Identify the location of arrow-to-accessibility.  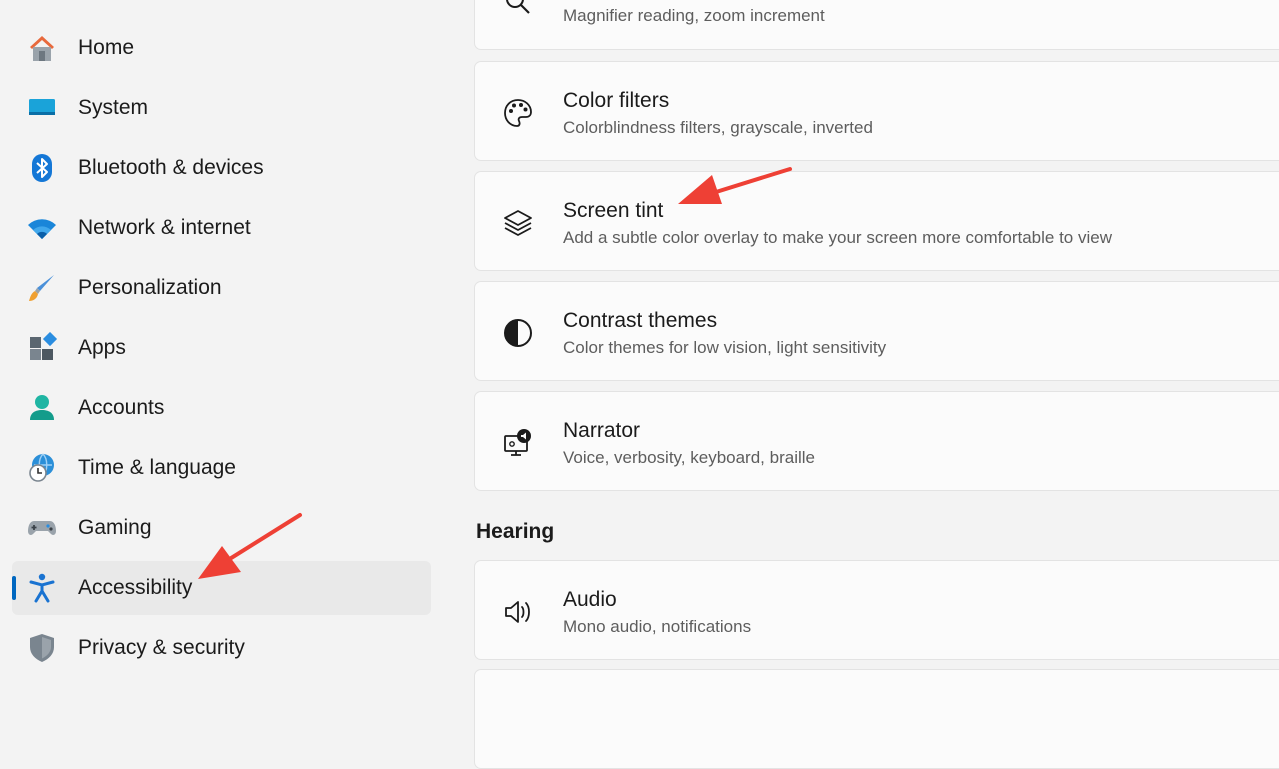
(250, 546).